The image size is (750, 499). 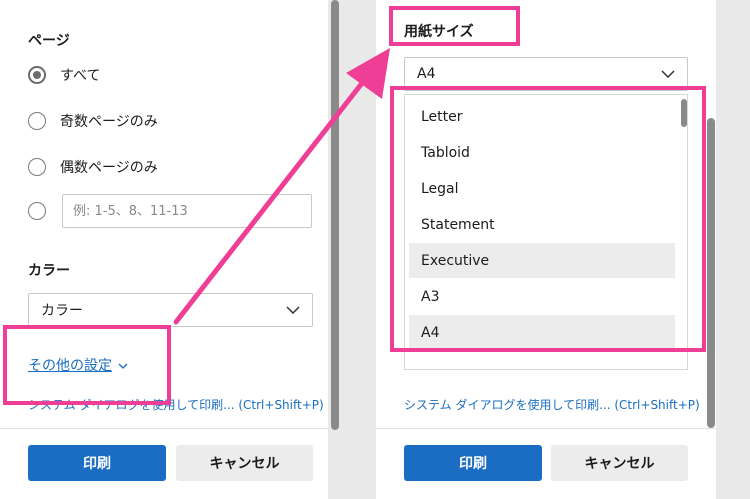 I want to click on radio-button-checked, so click(x=37, y=75).